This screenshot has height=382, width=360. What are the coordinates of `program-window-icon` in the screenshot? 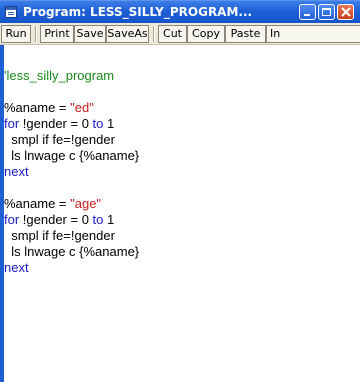 It's located at (11, 12).